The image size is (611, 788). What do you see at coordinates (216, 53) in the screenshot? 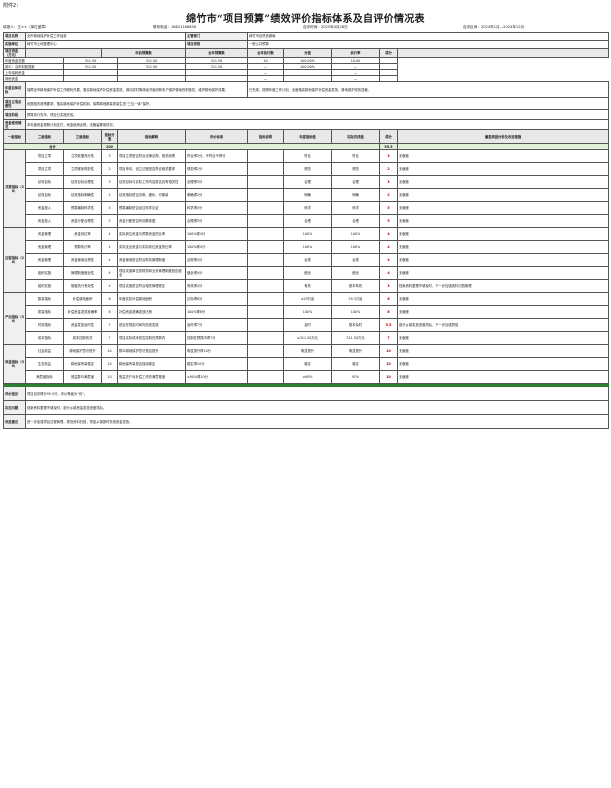
I see `budget-col-1: 全年预算数` at bounding box center [216, 53].